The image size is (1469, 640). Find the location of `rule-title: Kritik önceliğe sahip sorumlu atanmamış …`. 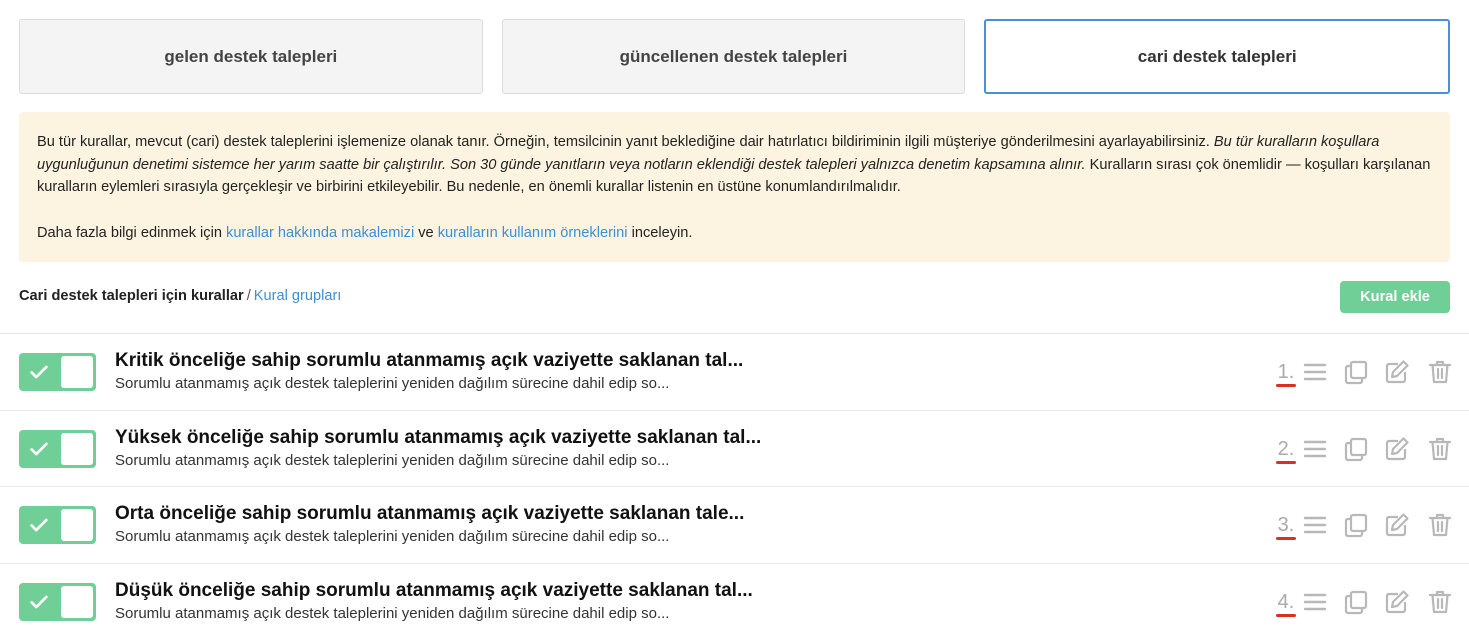

rule-title: Kritik önceliğe sahip sorumlu atanmamış … is located at coordinates (429, 361).